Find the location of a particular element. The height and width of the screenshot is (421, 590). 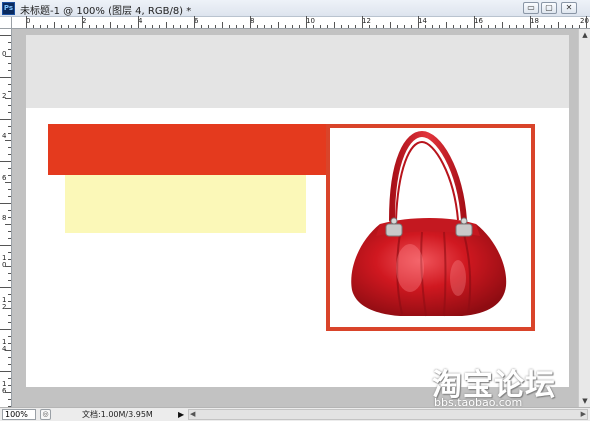

red-bar-layer is located at coordinates (190, 149).